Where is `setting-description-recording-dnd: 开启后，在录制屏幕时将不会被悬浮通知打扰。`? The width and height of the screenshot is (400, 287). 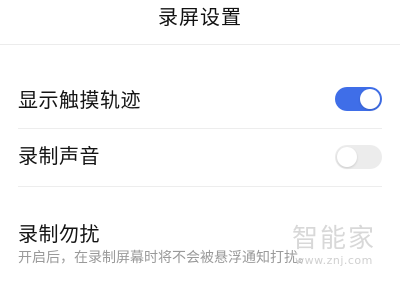 setting-description-recording-dnd: 开启后，在录制屏幕时将不会被悬浮通知打扰。 is located at coordinates (165, 258).